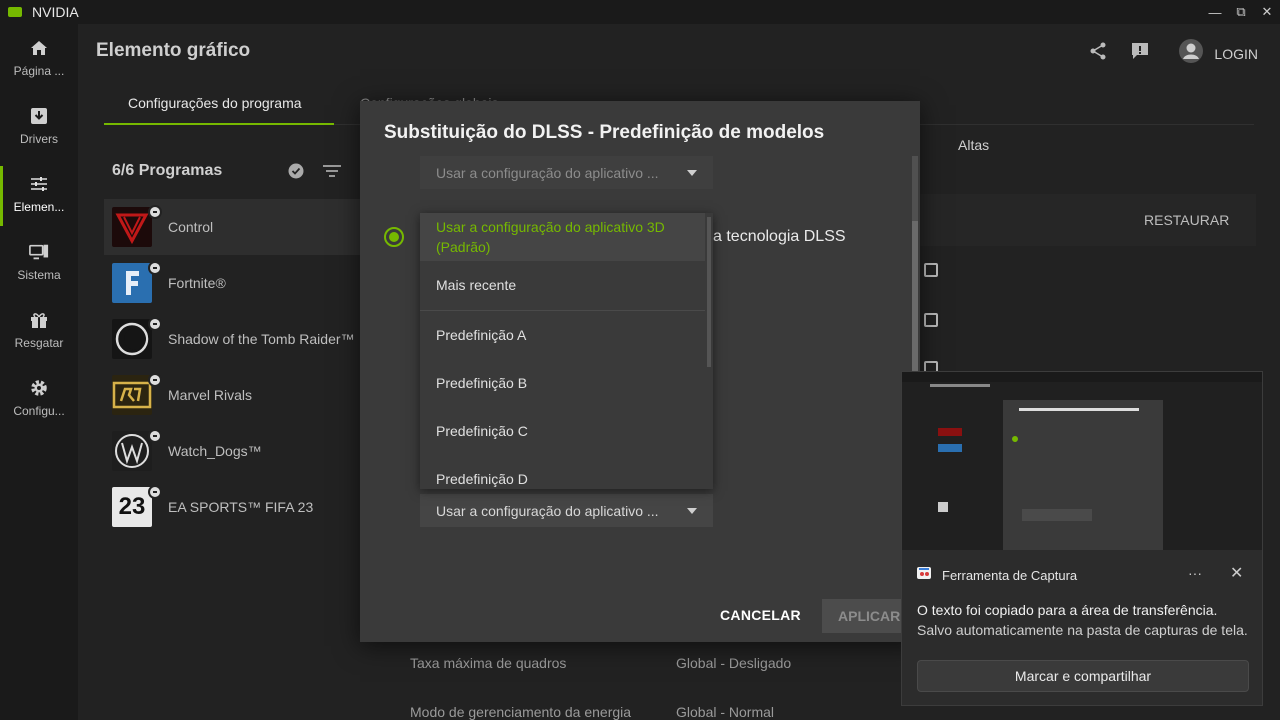  I want to click on program-tools, so click(315, 173).